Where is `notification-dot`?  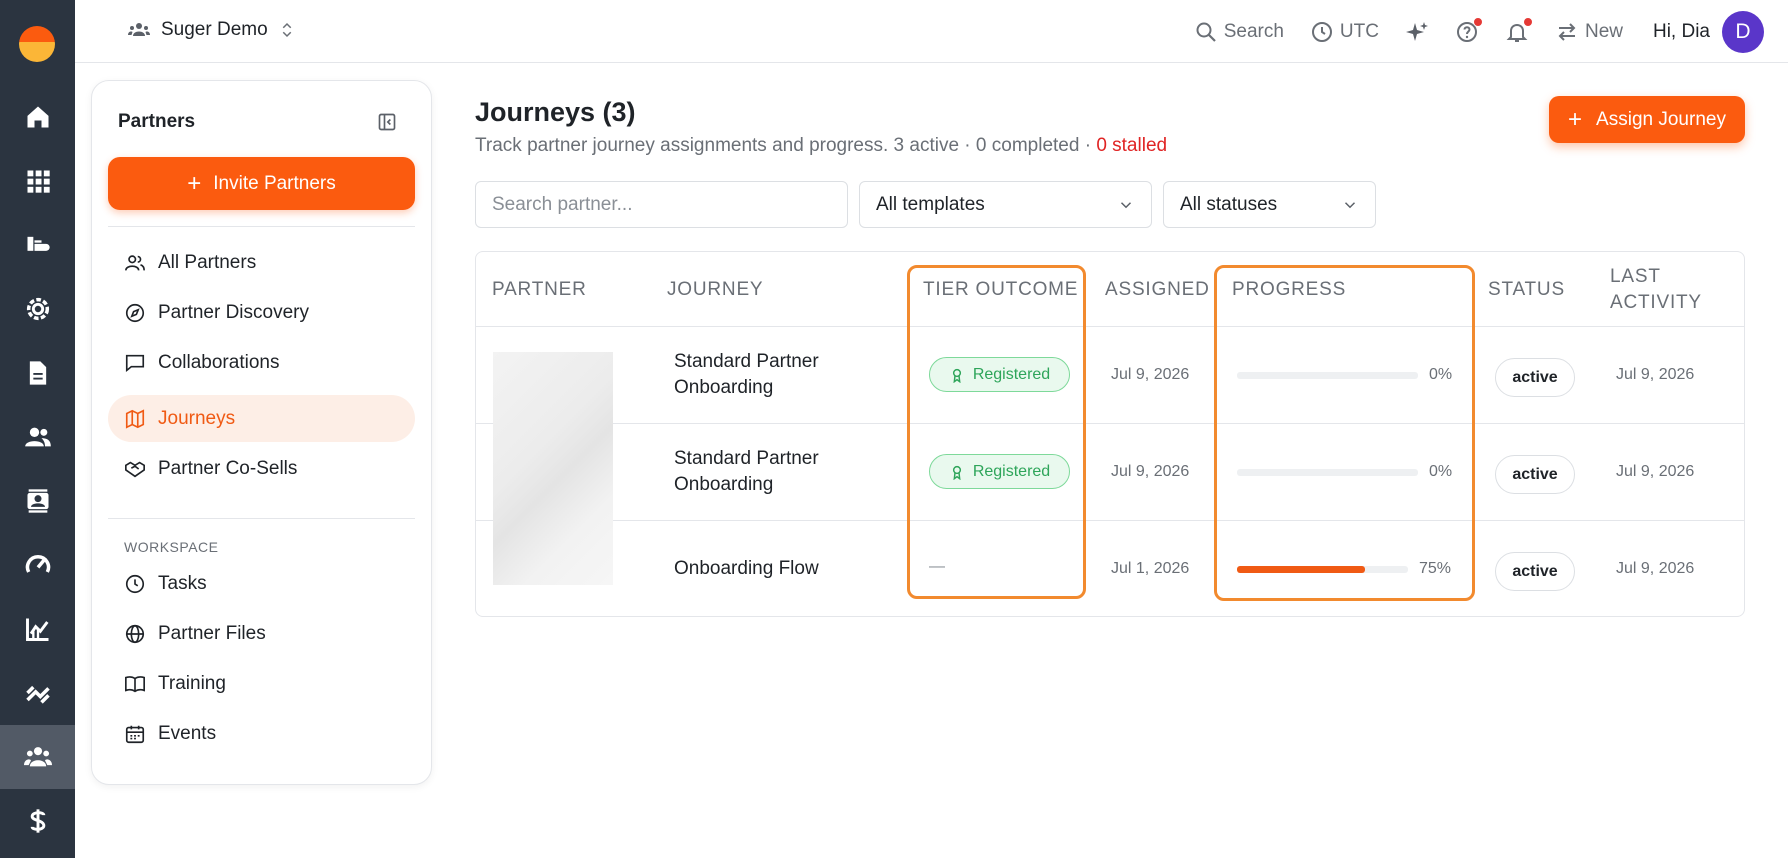 notification-dot is located at coordinates (1477, 22).